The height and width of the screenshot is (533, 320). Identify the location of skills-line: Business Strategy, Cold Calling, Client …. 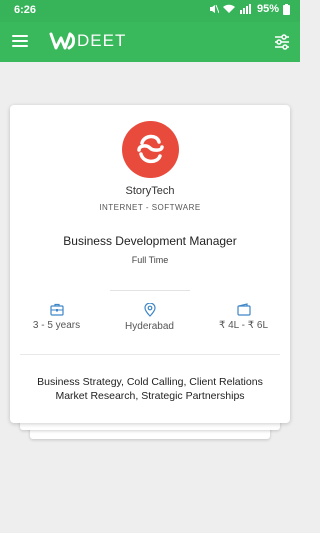
(150, 382).